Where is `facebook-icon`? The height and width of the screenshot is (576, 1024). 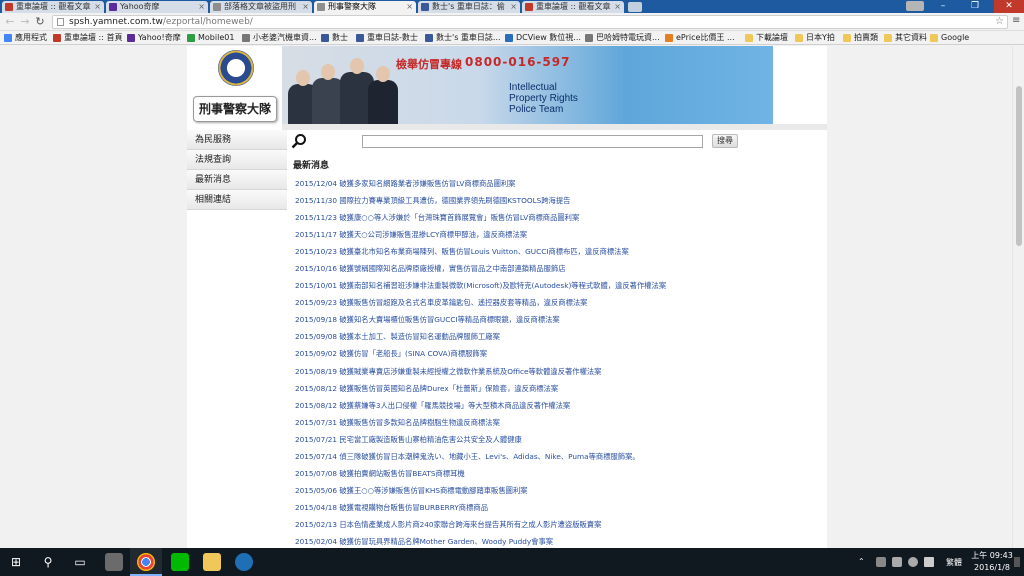 facebook-icon is located at coordinates (325, 38).